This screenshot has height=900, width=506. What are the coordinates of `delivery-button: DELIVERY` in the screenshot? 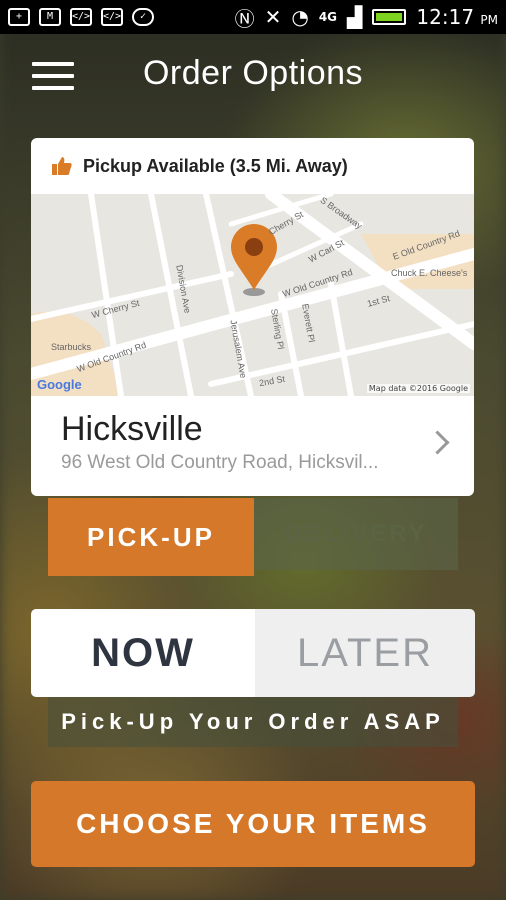 It's located at (356, 534).